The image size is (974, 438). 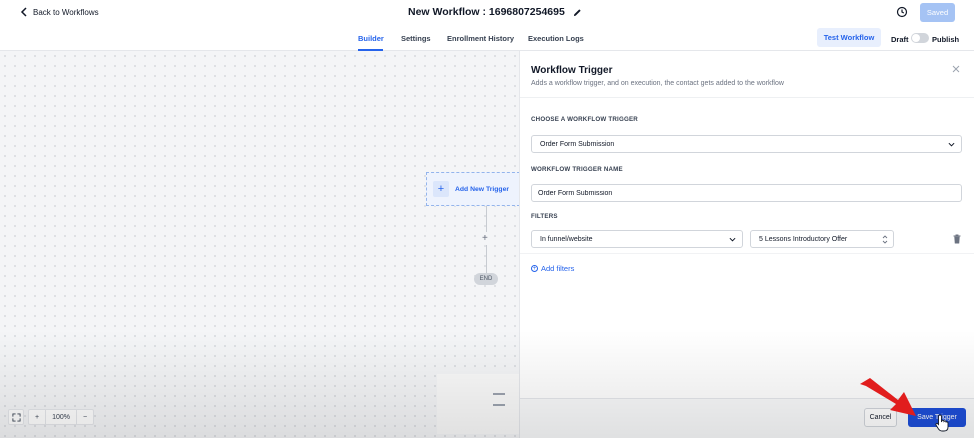 I want to click on fit-view-button, so click(x=16, y=417).